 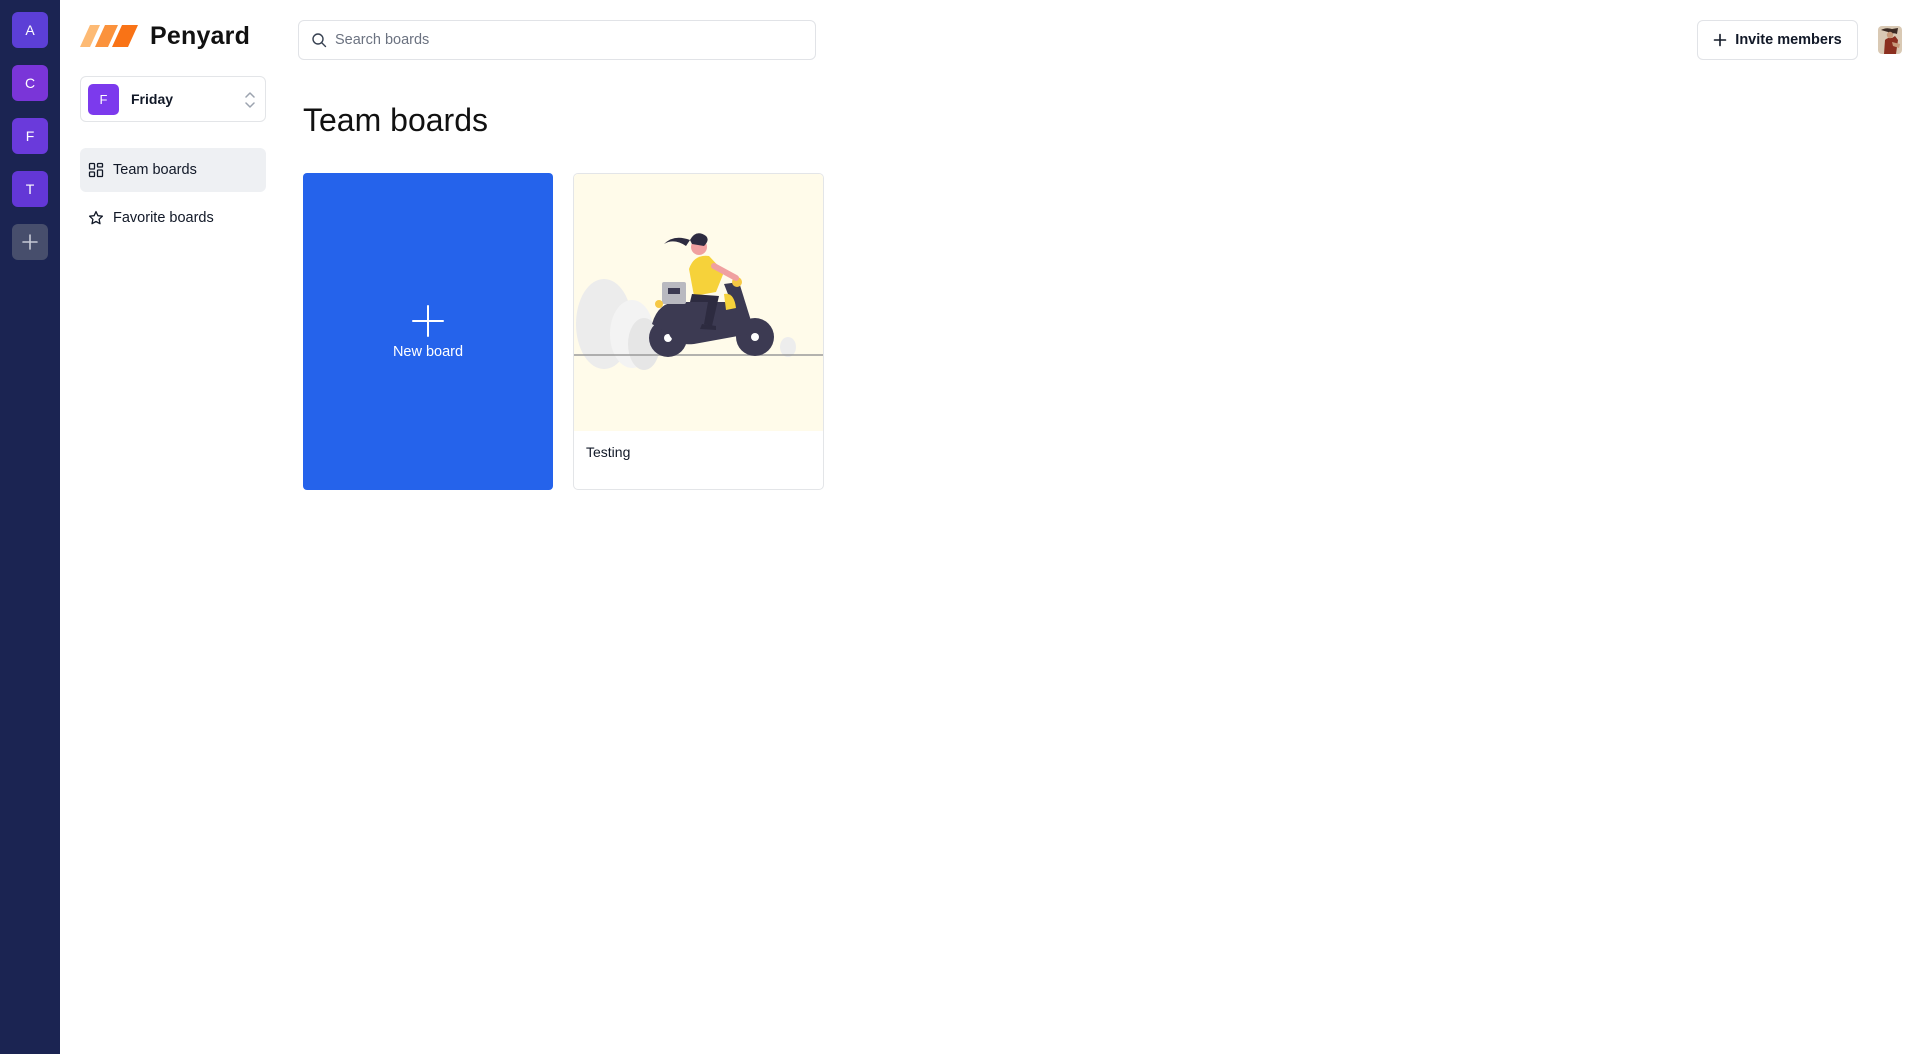 I want to click on org-initial: C, so click(x=30, y=83).